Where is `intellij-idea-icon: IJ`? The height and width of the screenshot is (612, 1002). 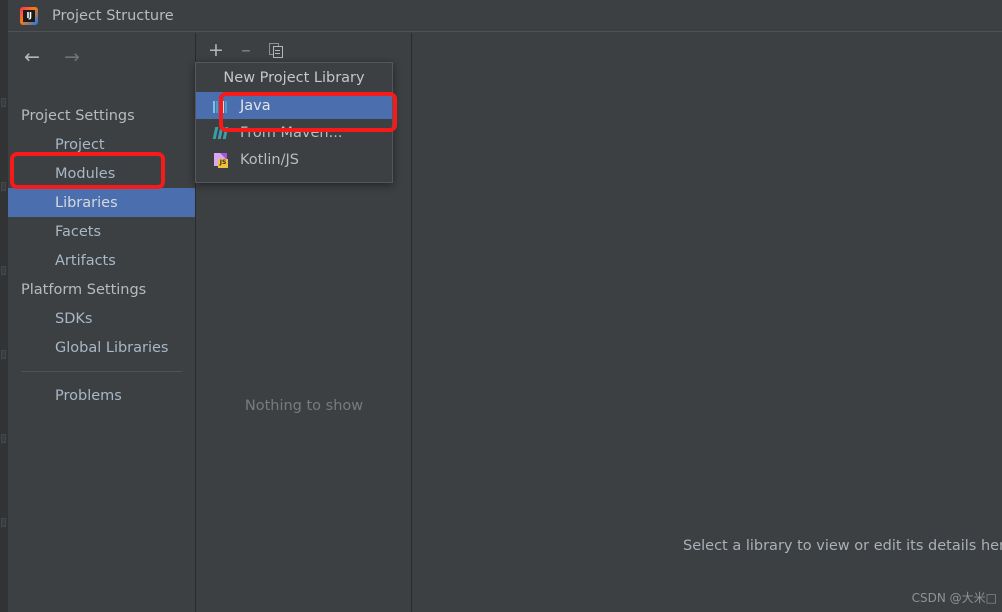 intellij-idea-icon: IJ is located at coordinates (29, 15).